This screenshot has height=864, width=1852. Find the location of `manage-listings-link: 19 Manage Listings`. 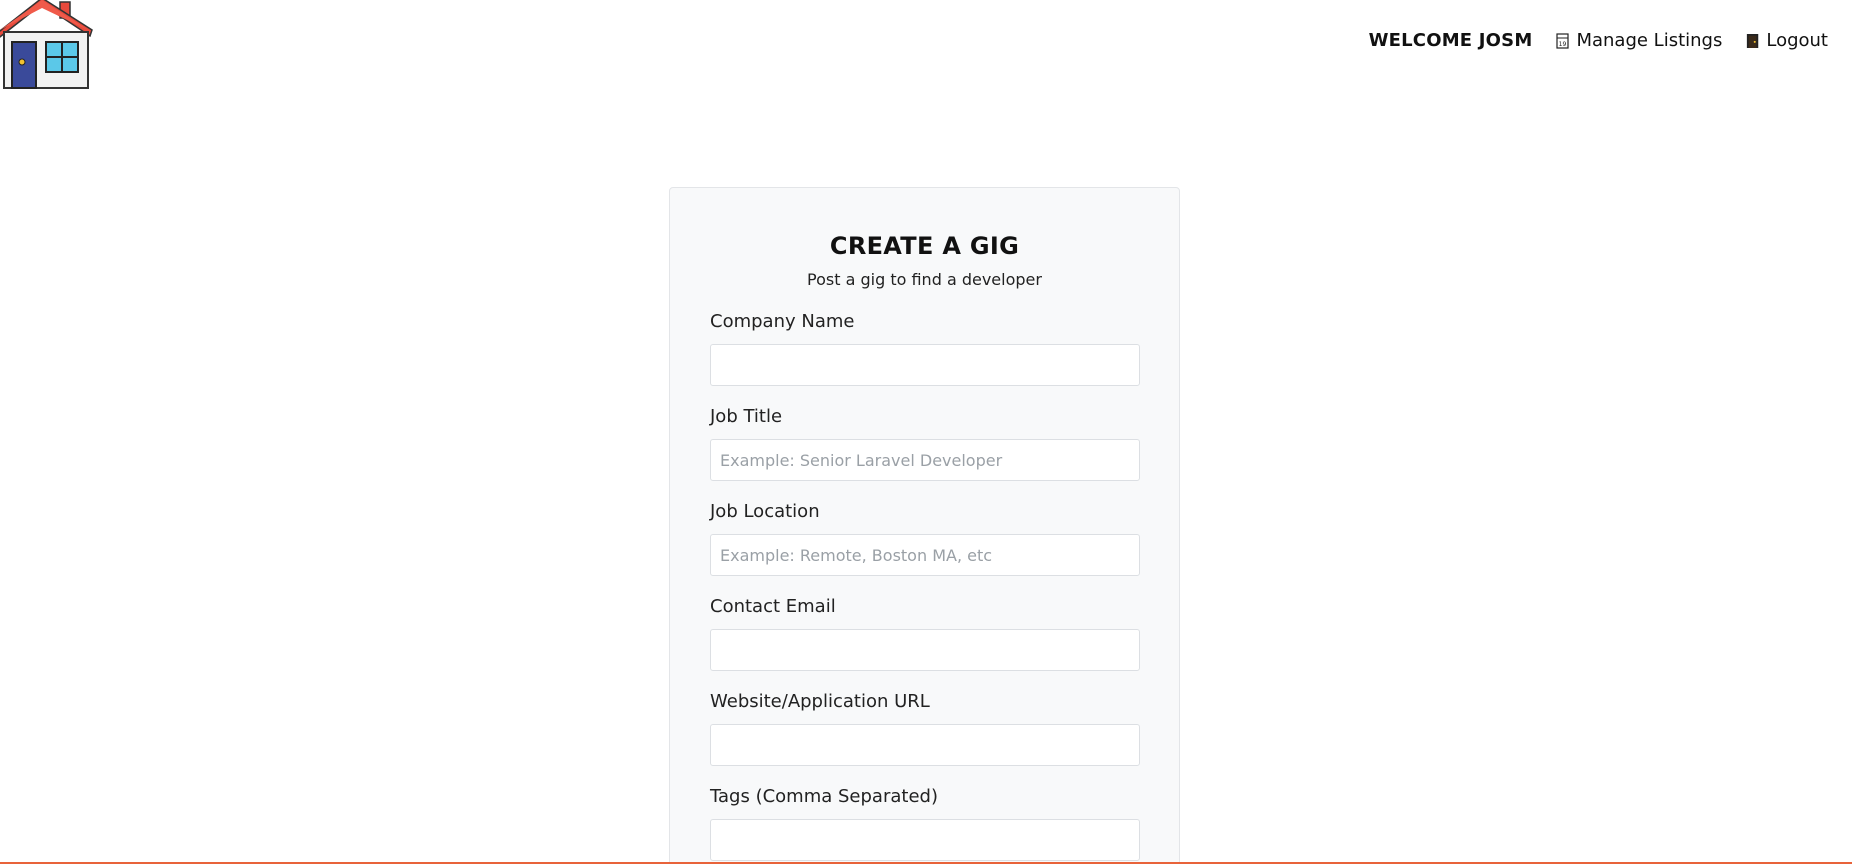

manage-listings-link: 19 Manage Listings is located at coordinates (1639, 40).